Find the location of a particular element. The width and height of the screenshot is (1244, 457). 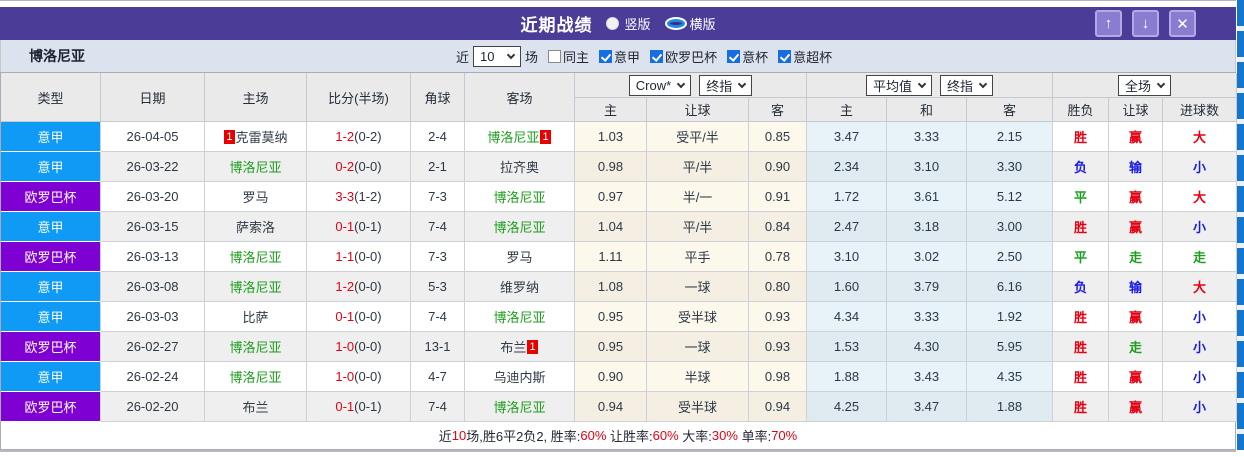

horizontal-layout-radio: 横版 is located at coordinates (691, 23).